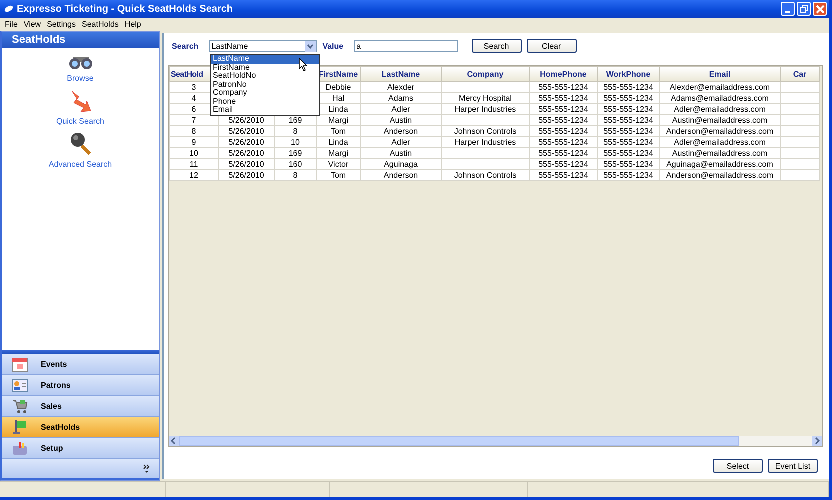 The image size is (832, 500). Describe the element at coordinates (80, 78) in the screenshot. I see `sidebar-link: Browse` at that location.